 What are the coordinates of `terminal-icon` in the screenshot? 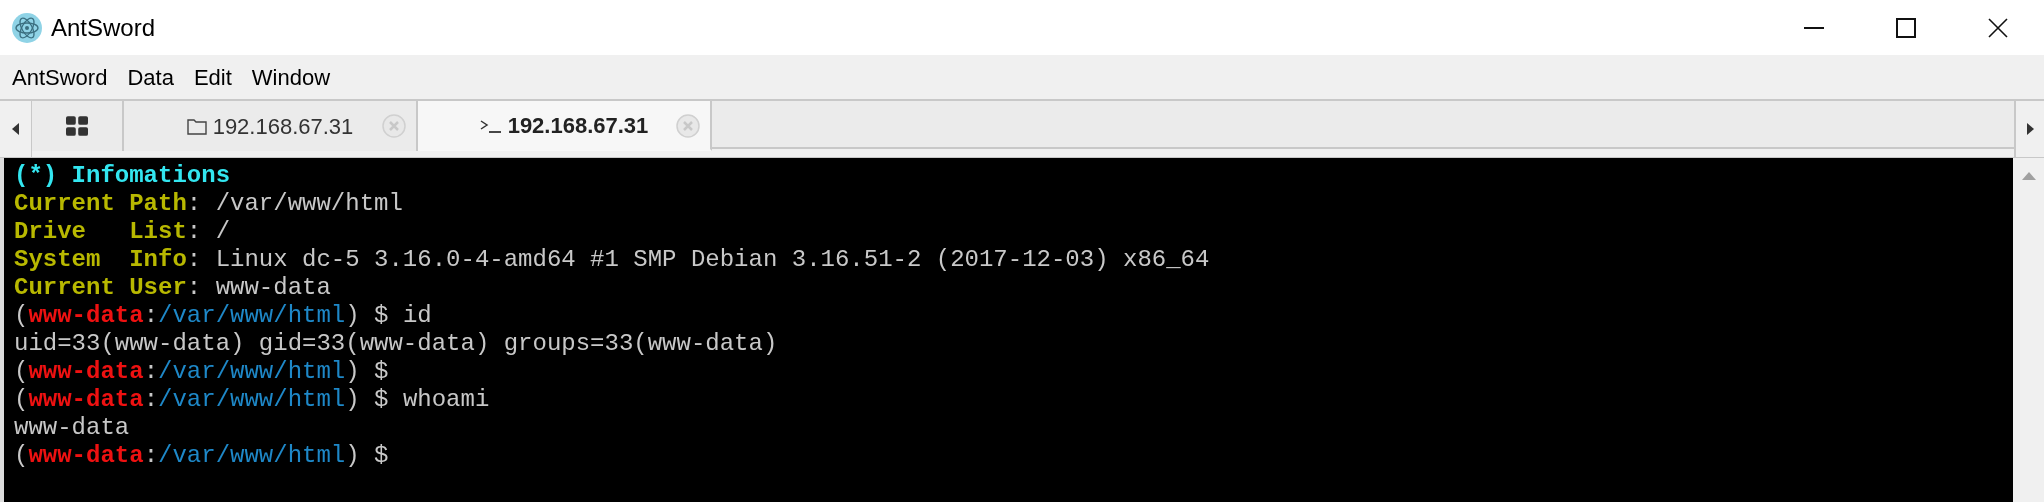 It's located at (490, 125).